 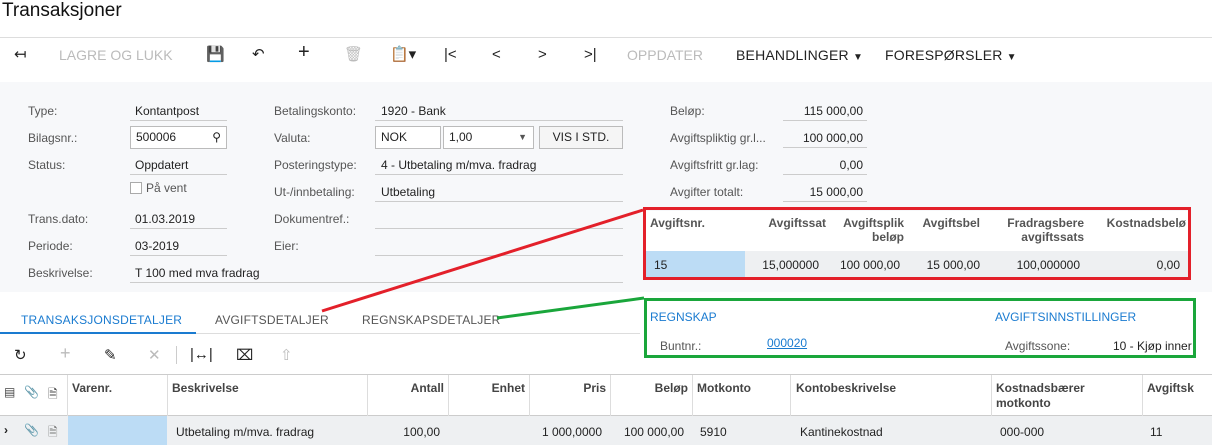 I want to click on tab-accounting-details: REGNSKAPSDETALJER, so click(x=431, y=320).